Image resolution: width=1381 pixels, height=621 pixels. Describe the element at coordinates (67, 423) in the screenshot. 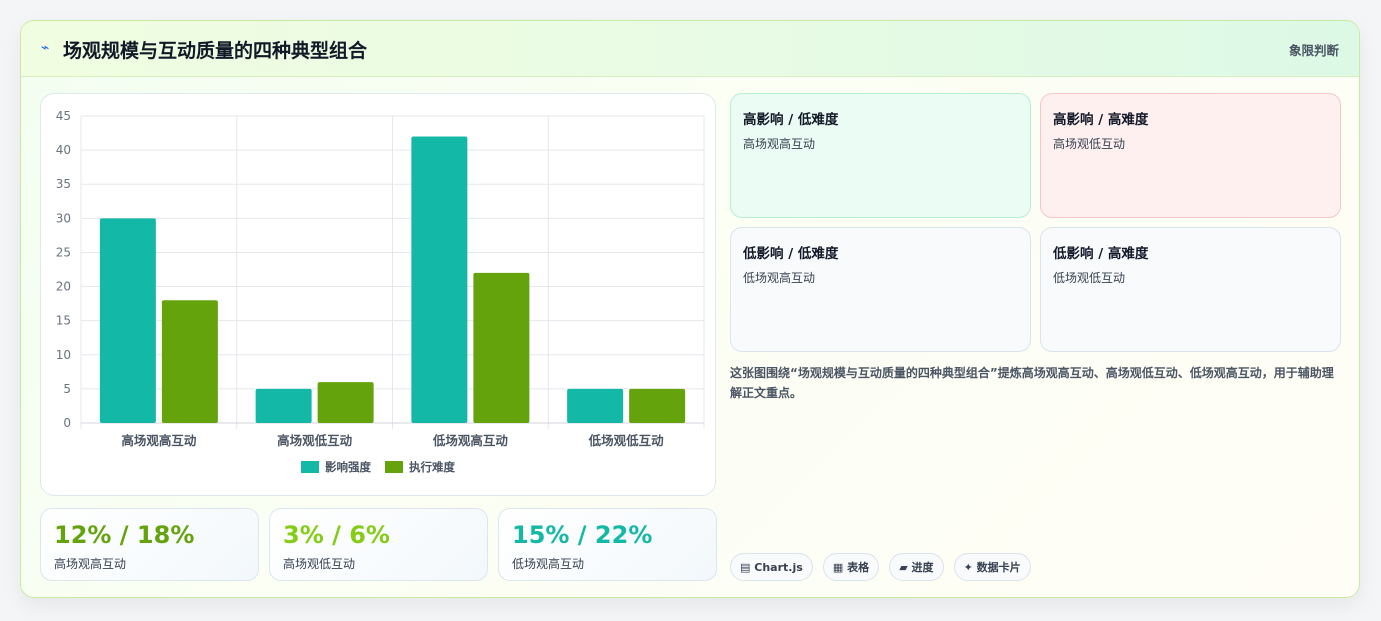

I see `y-tick-label: 0` at that location.